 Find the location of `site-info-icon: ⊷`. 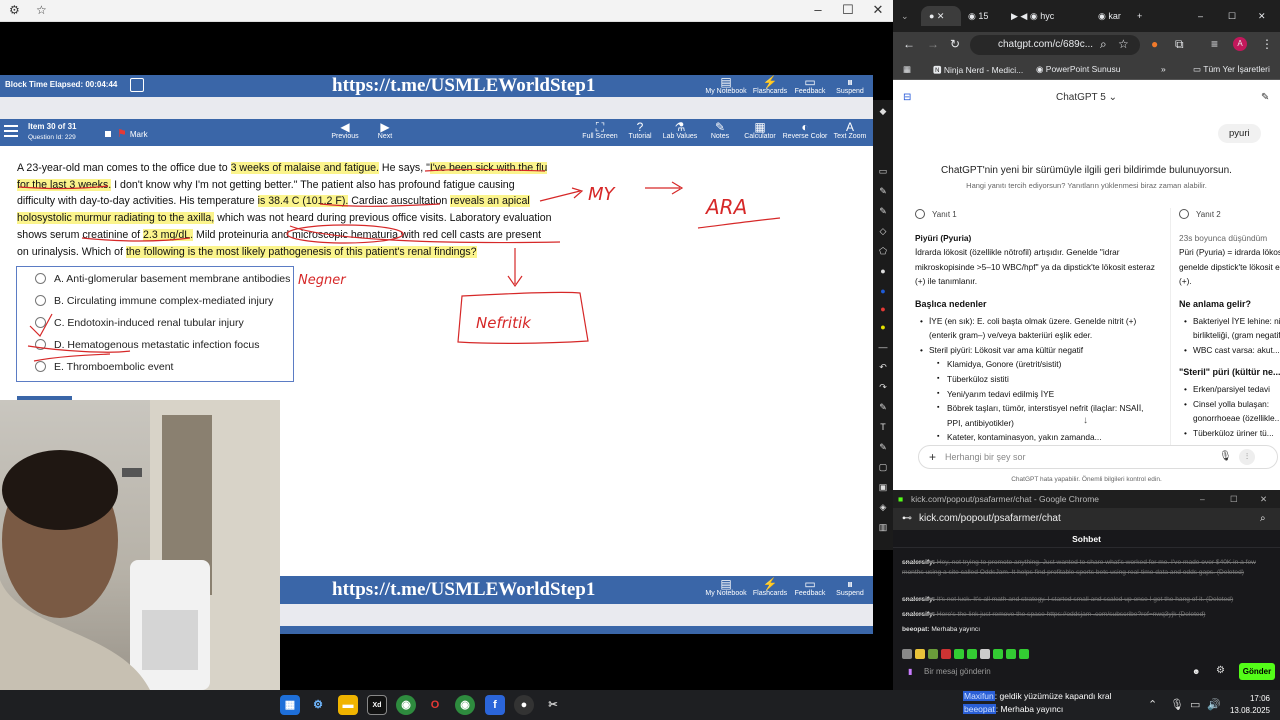

site-info-icon: ⊷ is located at coordinates (907, 519).